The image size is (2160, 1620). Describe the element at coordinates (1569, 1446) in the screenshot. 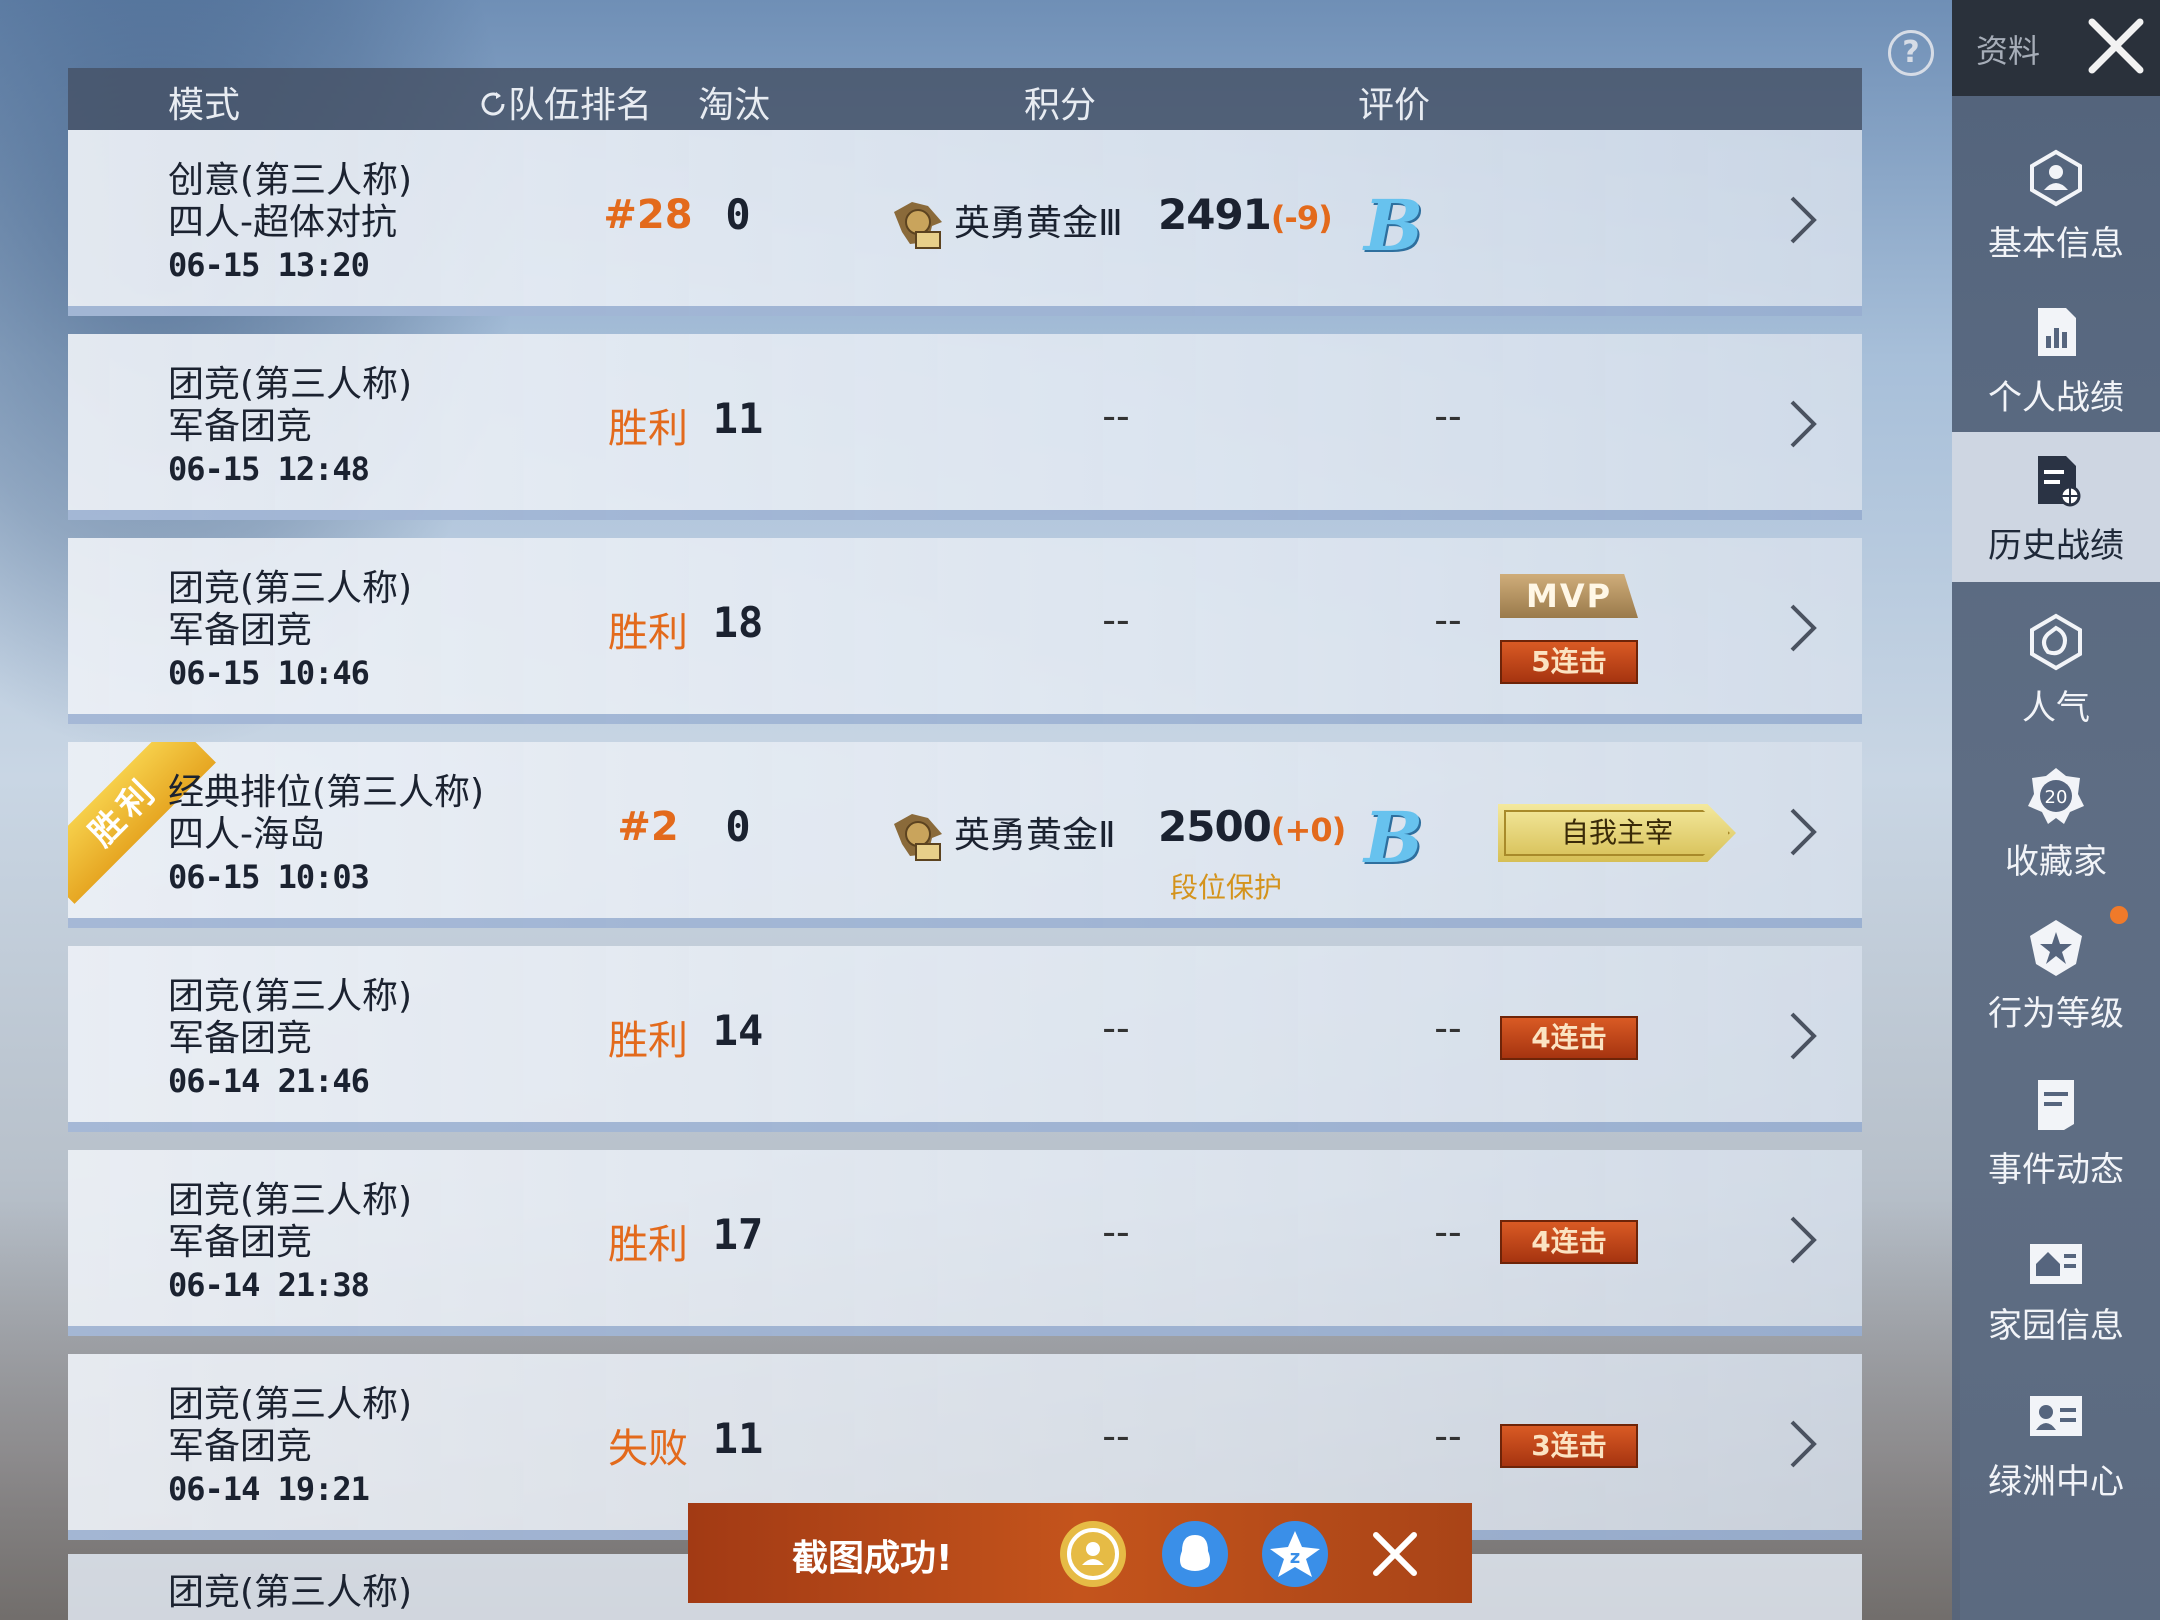

I see `streak-badge: 3连击` at that location.